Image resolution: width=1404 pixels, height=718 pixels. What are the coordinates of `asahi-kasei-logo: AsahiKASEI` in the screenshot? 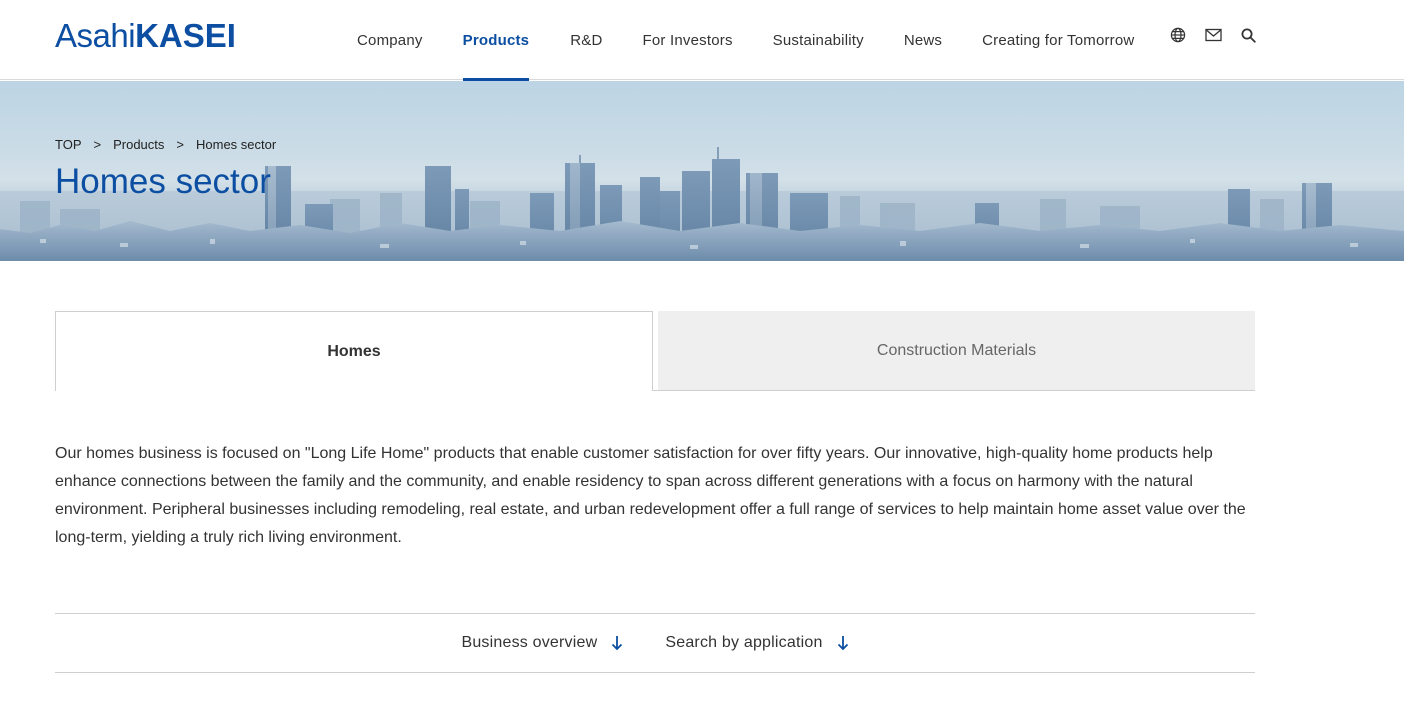 It's located at (145, 36).